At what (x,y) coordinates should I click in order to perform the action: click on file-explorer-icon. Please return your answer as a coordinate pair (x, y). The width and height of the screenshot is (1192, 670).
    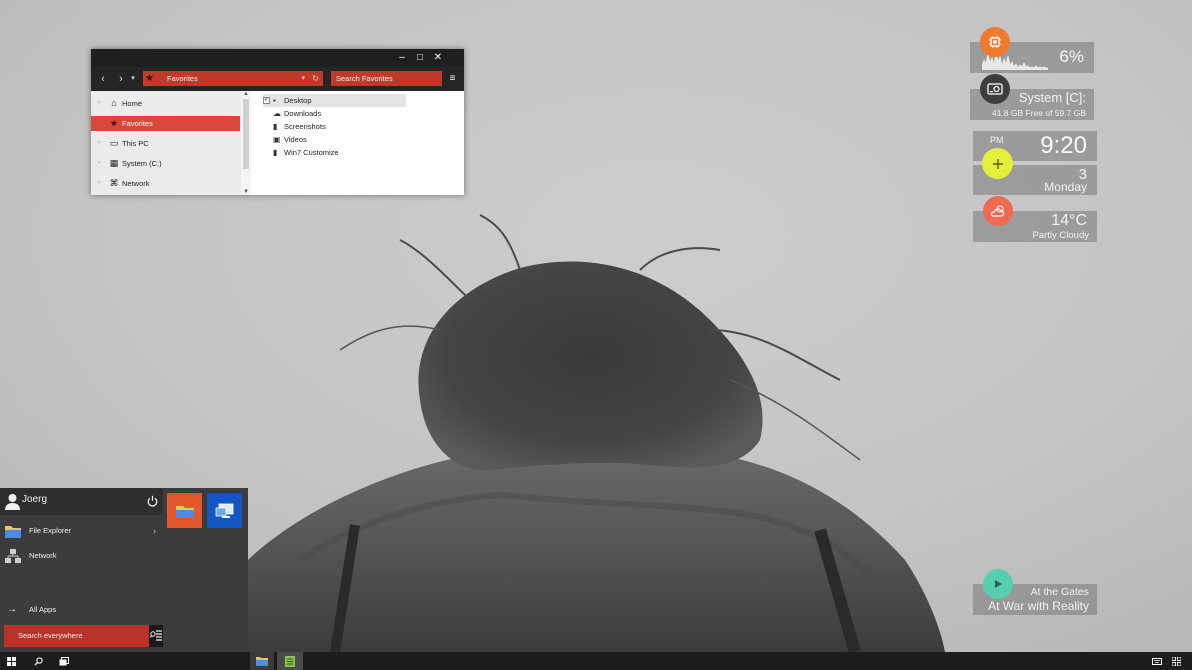
    Looking at the image, I should click on (13, 532).